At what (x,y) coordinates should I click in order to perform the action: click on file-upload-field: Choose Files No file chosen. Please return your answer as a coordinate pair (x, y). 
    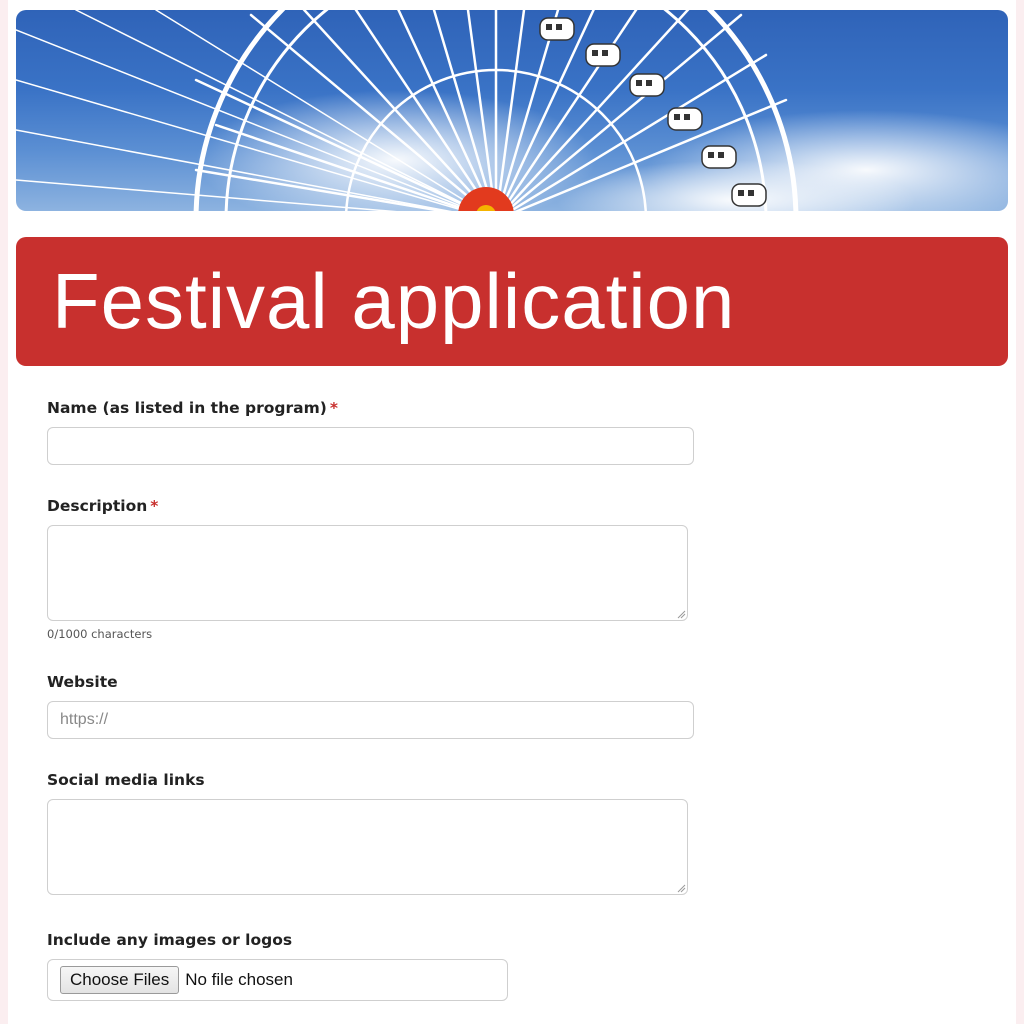
    Looking at the image, I should click on (277, 980).